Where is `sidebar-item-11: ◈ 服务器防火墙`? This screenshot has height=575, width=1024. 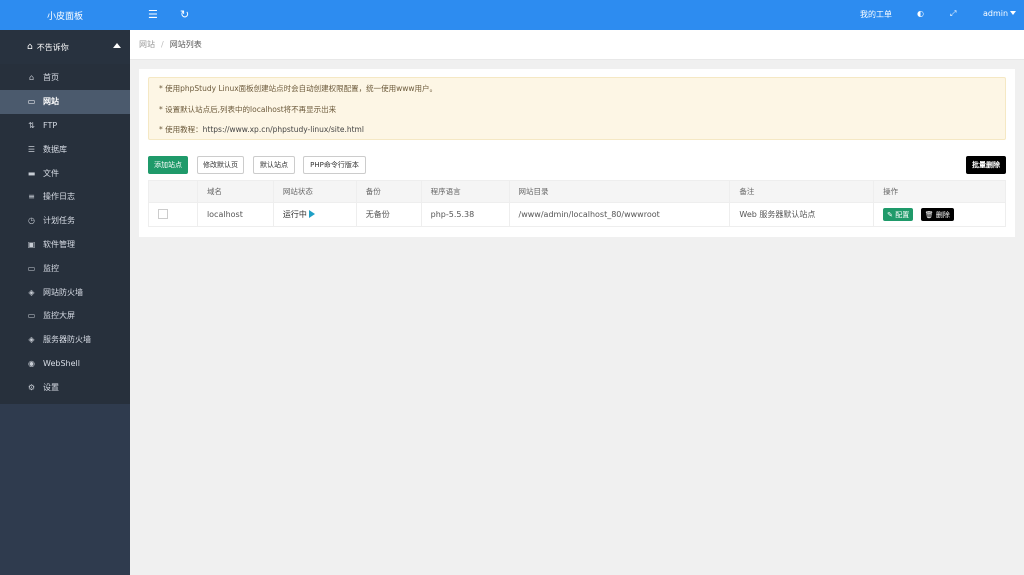 sidebar-item-11: ◈ 服务器防火墙 is located at coordinates (65, 340).